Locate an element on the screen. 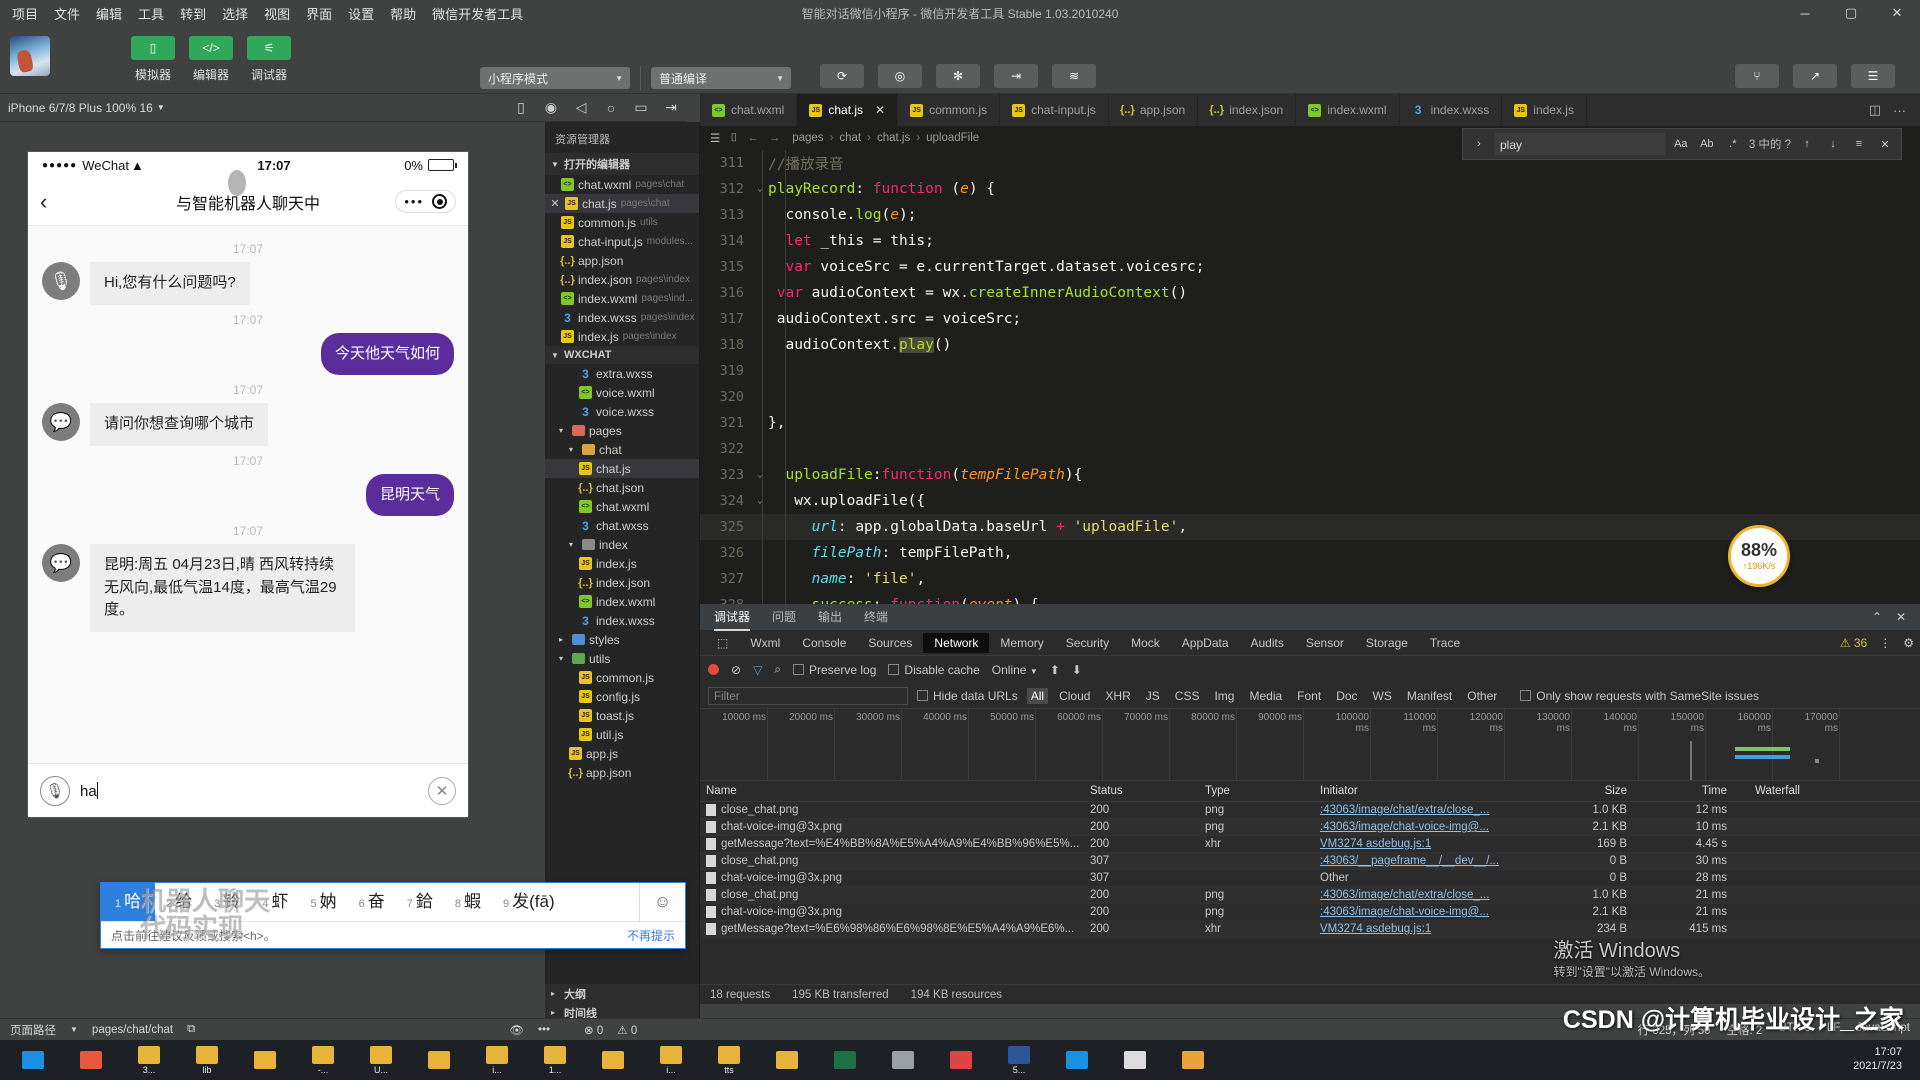 The image size is (1920, 1080). ime-candidate-6: 6 奋 is located at coordinates (372, 902).